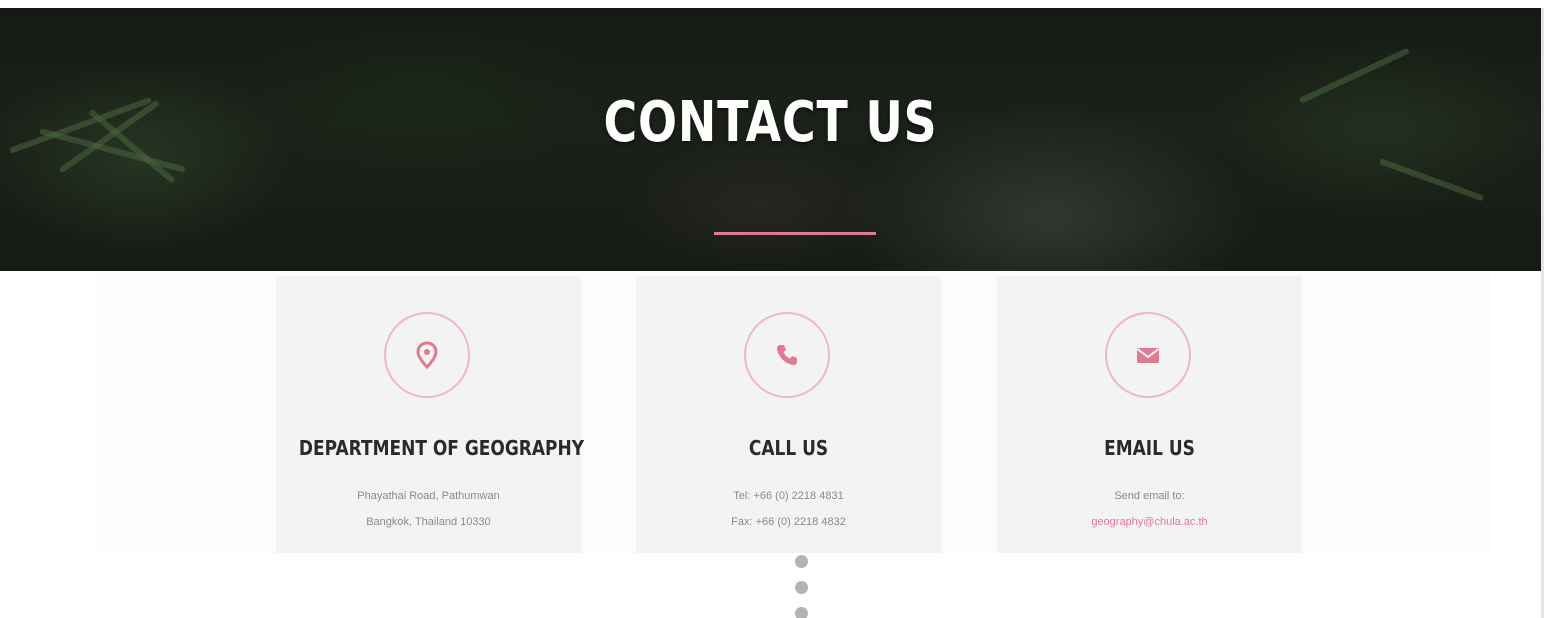  Describe the element at coordinates (441, 448) in the screenshot. I see `address-card-title: DEPARTMENT OF GEOGRAPHY` at that location.